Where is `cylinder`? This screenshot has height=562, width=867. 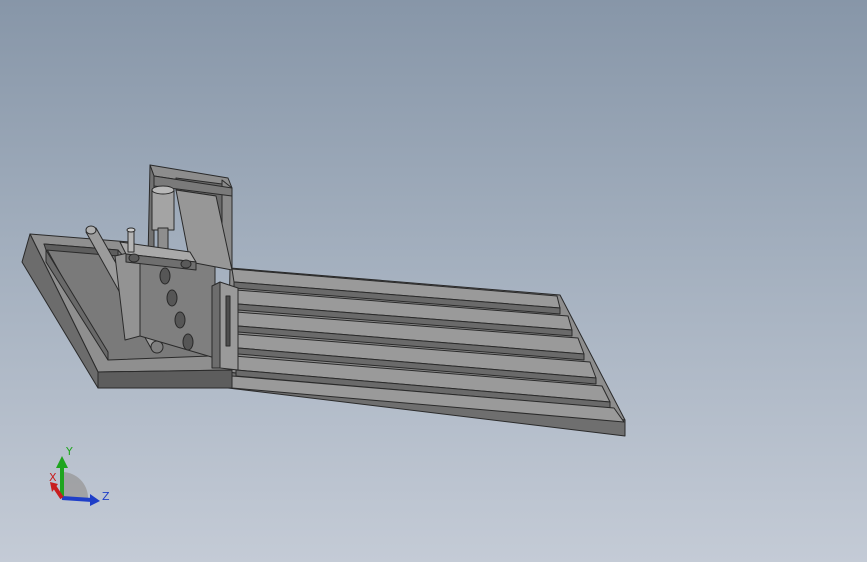 cylinder is located at coordinates (163, 221).